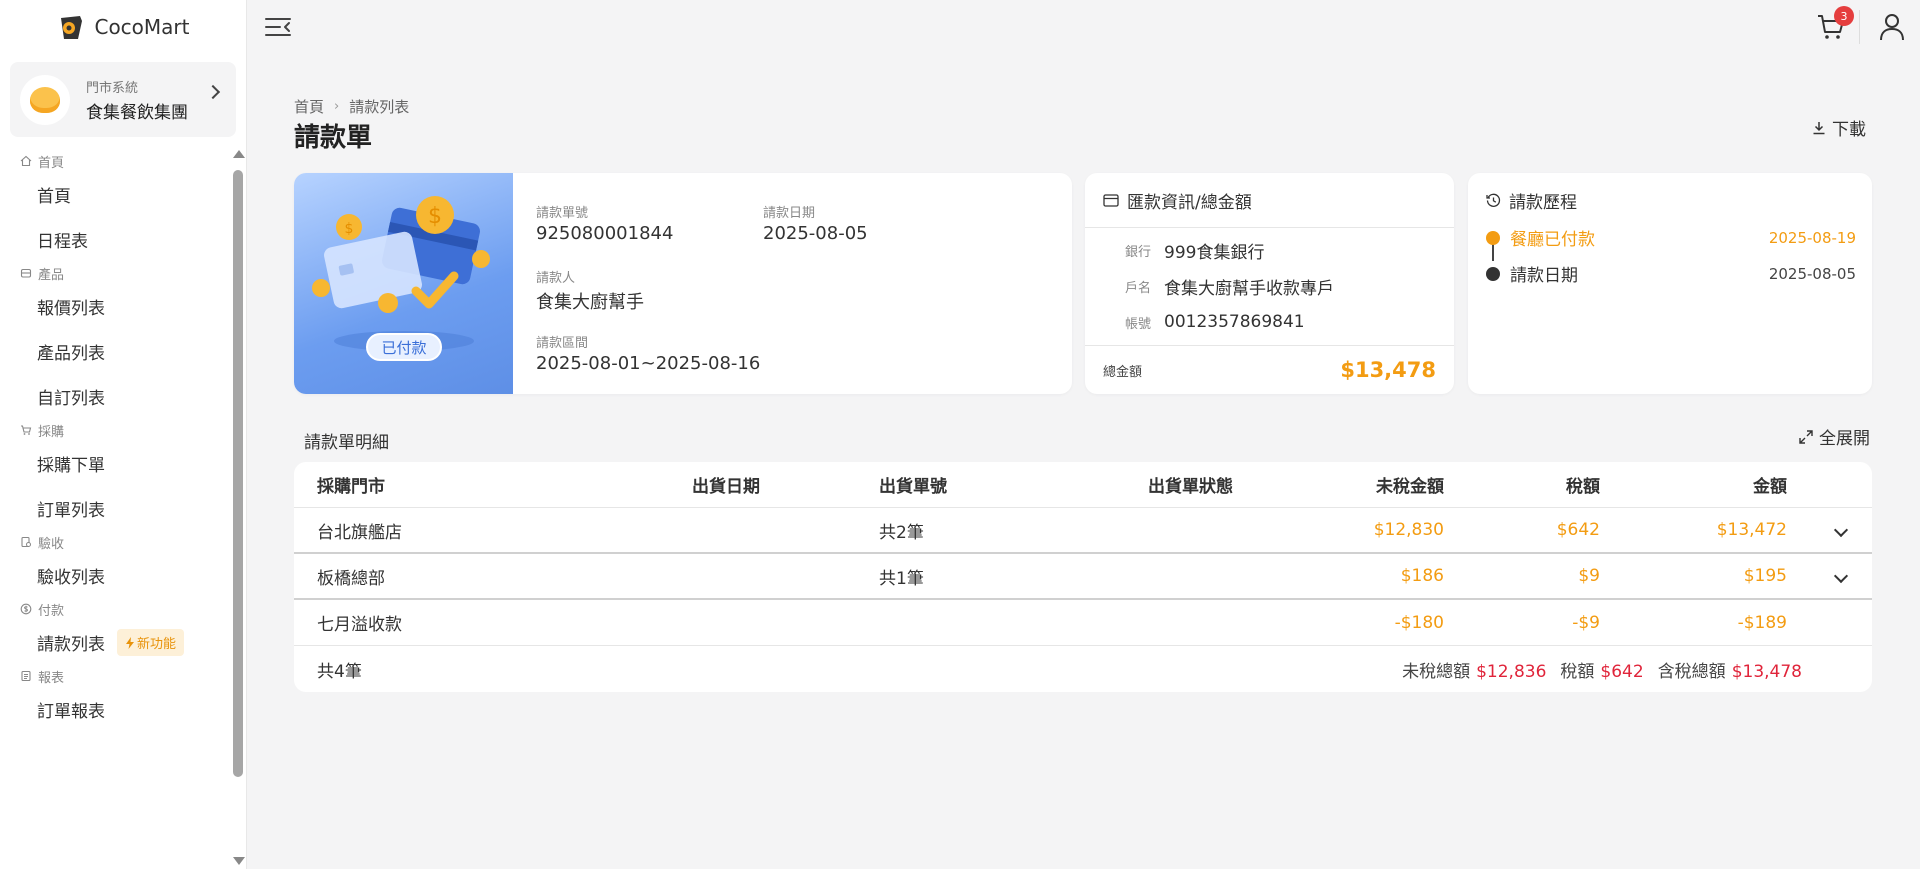 The image size is (1920, 869). Describe the element at coordinates (115, 508) in the screenshot. I see `sidebar-item-orders: 訂單列表` at that location.